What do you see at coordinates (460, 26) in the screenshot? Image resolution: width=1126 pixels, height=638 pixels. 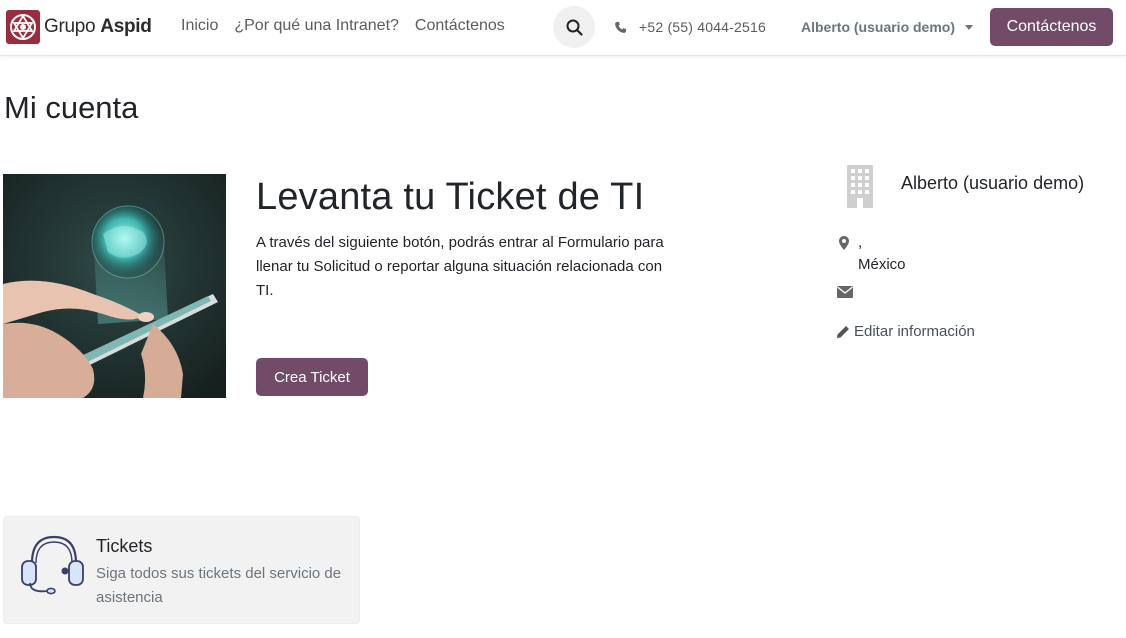 I see `nav-link-contactenos: Contáctenos` at bounding box center [460, 26].